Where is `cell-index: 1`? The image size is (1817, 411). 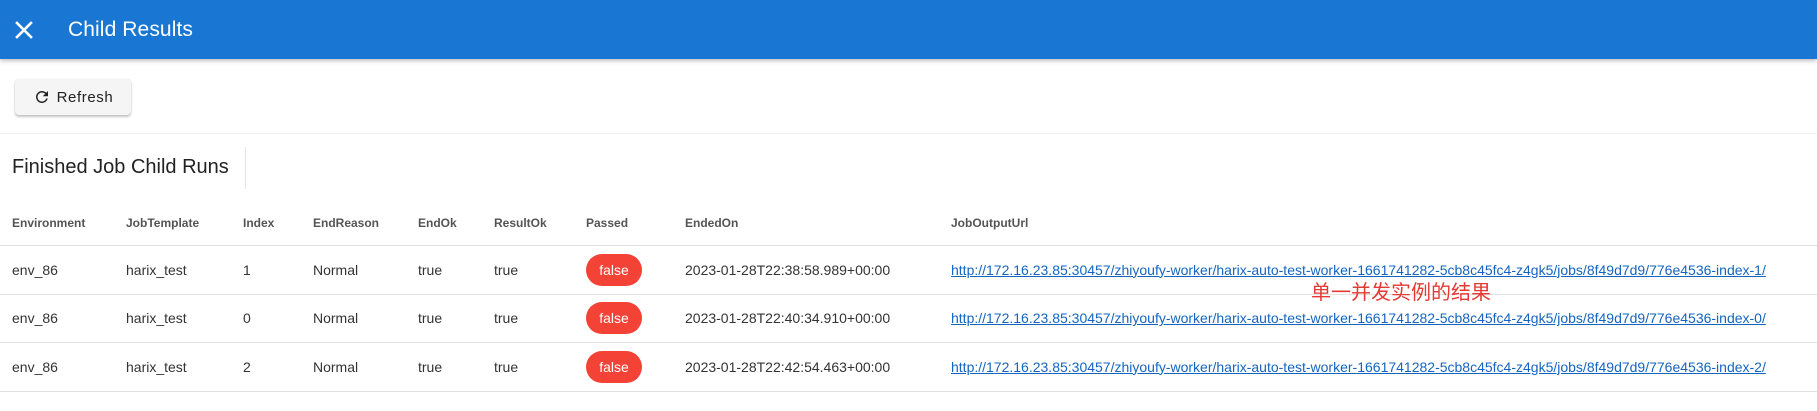 cell-index: 1 is located at coordinates (247, 269).